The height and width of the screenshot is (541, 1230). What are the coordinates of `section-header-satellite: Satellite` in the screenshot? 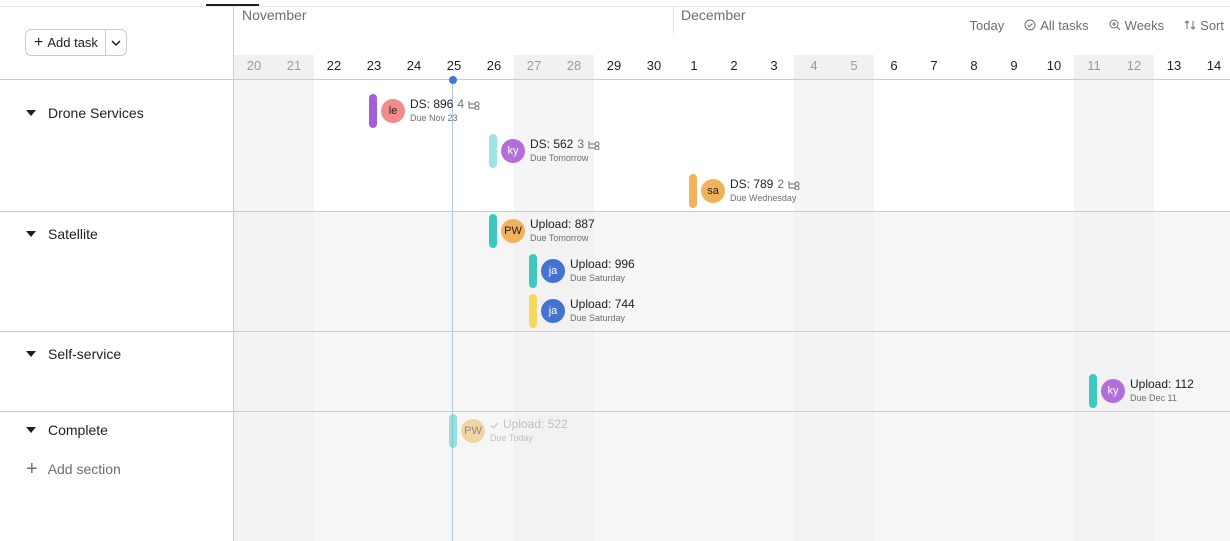 It's located at (62, 234).